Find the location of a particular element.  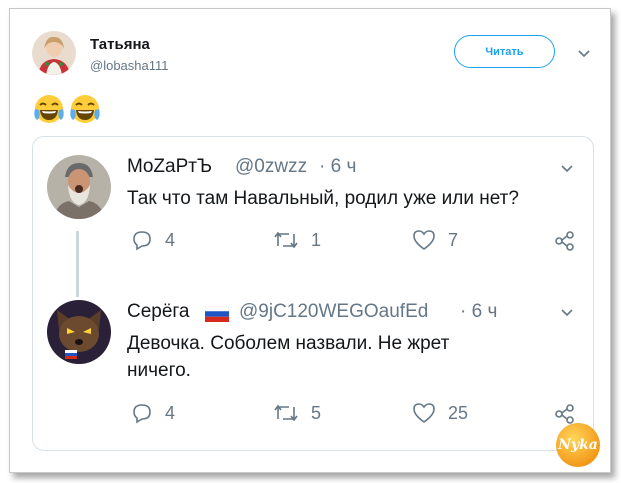

reply1-like-action: 7 is located at coordinates (435, 240).